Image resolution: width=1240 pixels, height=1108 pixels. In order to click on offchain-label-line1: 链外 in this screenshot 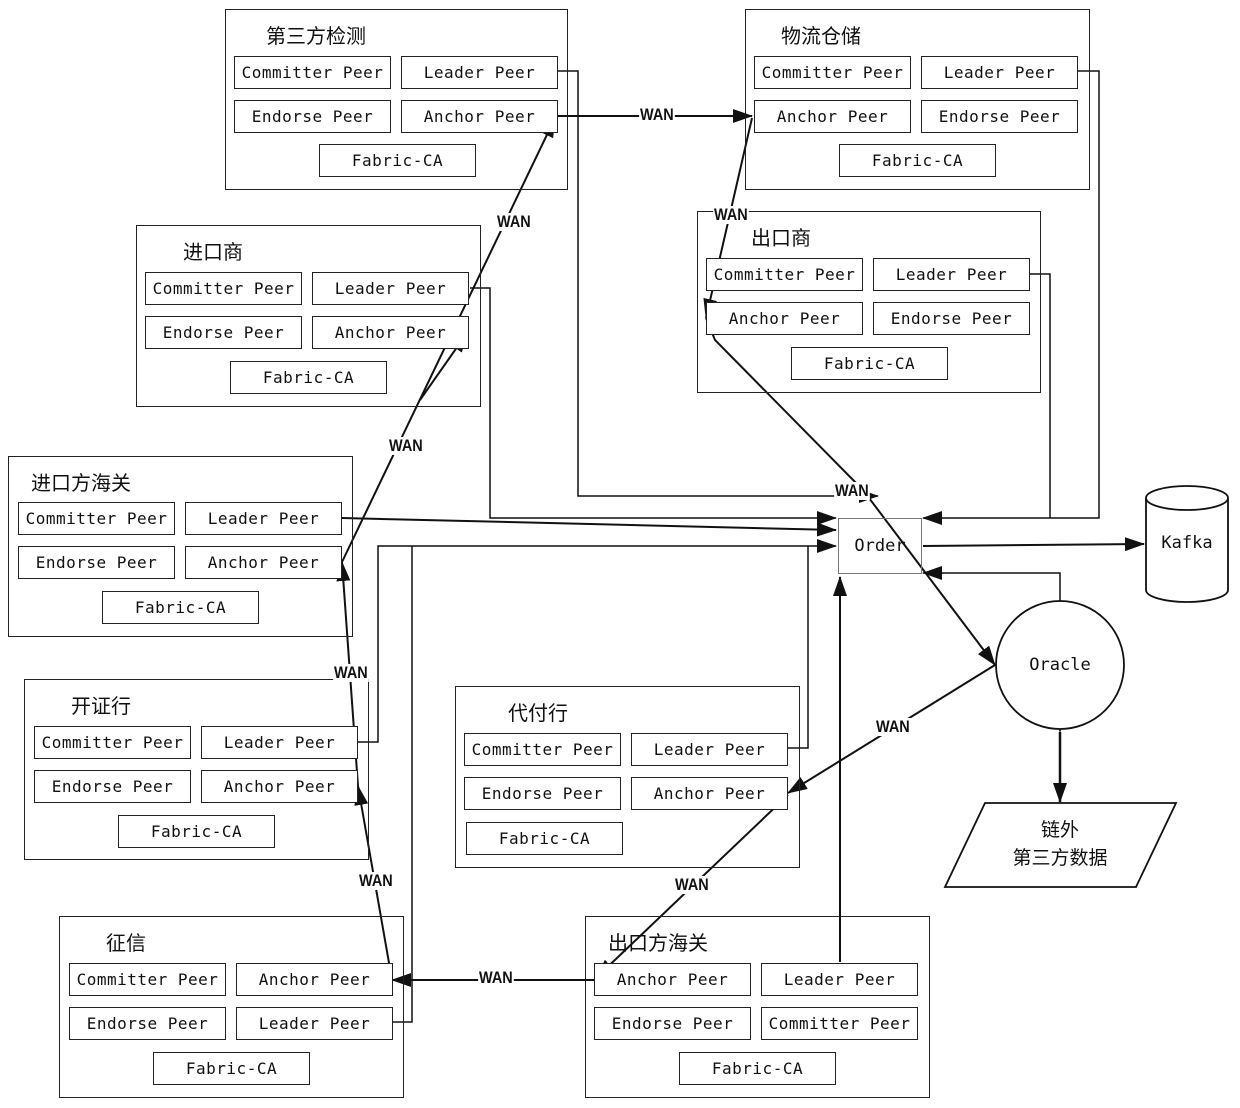, I will do `click(1059, 830)`.